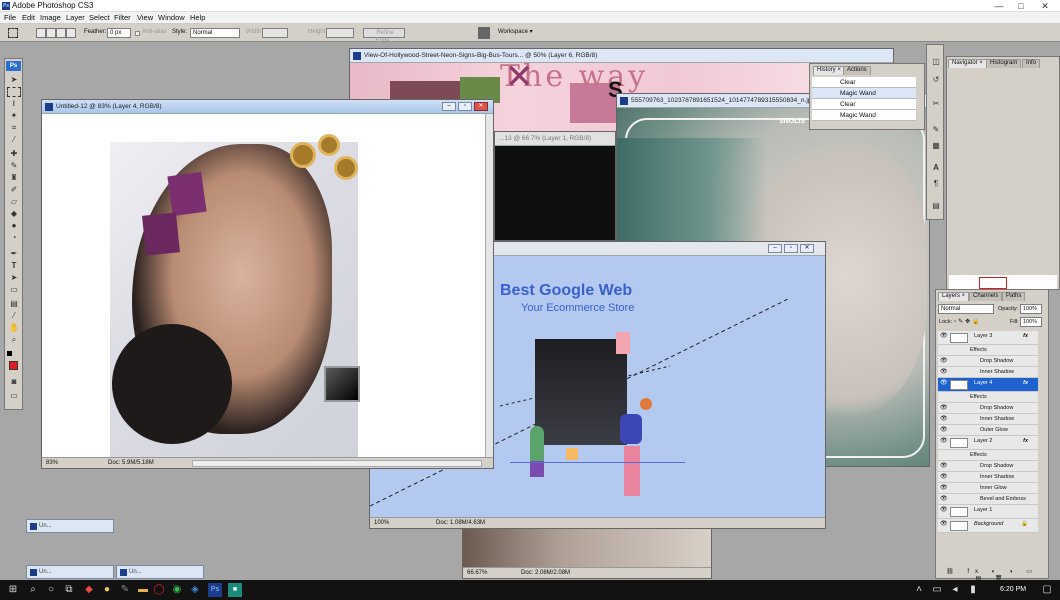 The image size is (1060, 600). What do you see at coordinates (14, 278) in the screenshot?
I see `path-select-icon: ➤` at bounding box center [14, 278].